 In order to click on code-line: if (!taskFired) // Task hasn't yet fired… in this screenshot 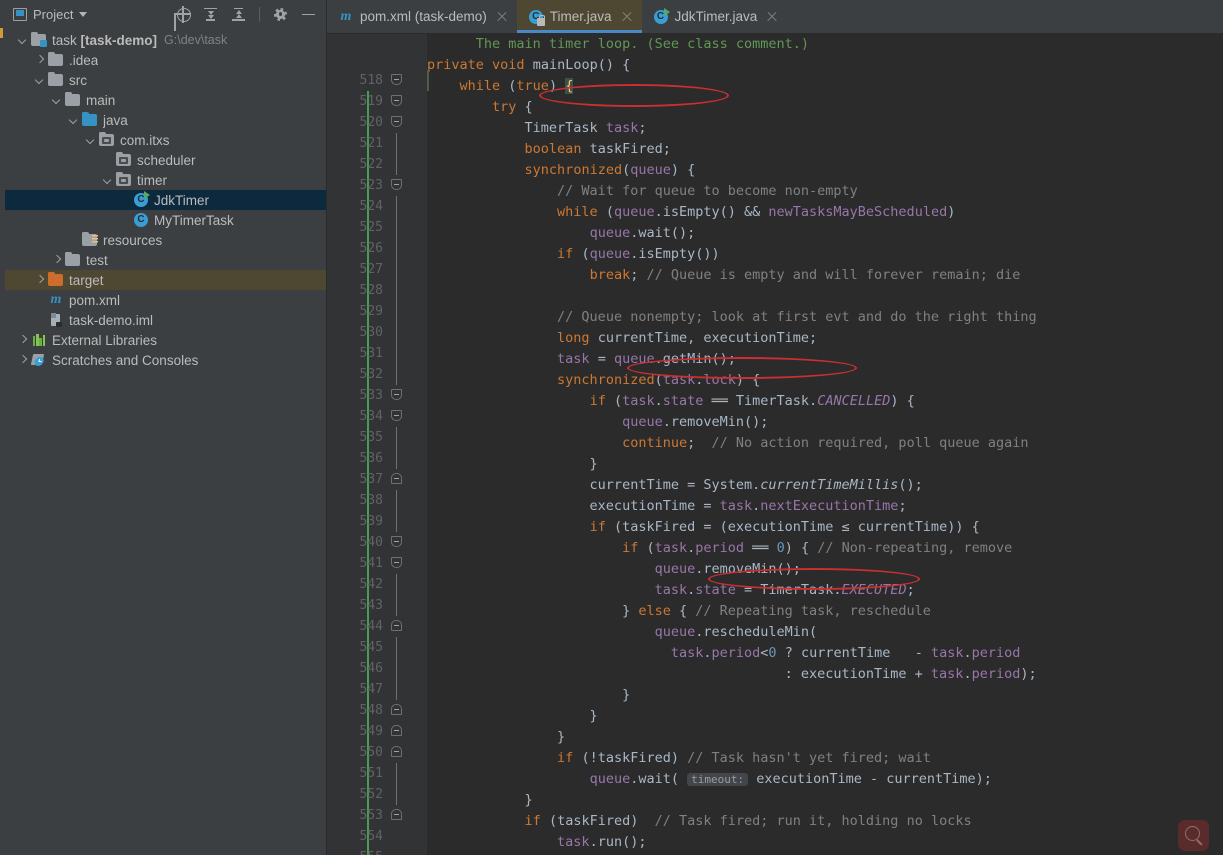, I will do `click(825, 758)`.